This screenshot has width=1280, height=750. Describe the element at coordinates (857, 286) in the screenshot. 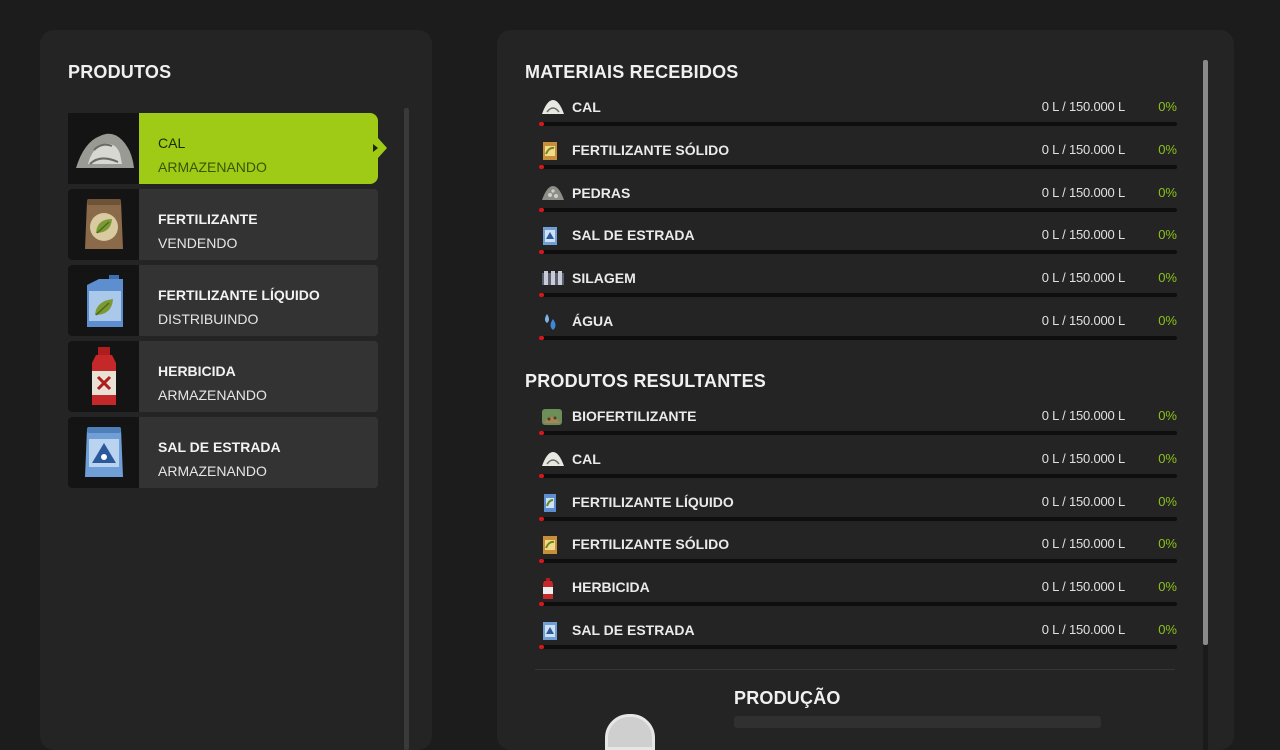

I see `material-row: SILAGEM 0 L / 150.000 L 0%` at that location.